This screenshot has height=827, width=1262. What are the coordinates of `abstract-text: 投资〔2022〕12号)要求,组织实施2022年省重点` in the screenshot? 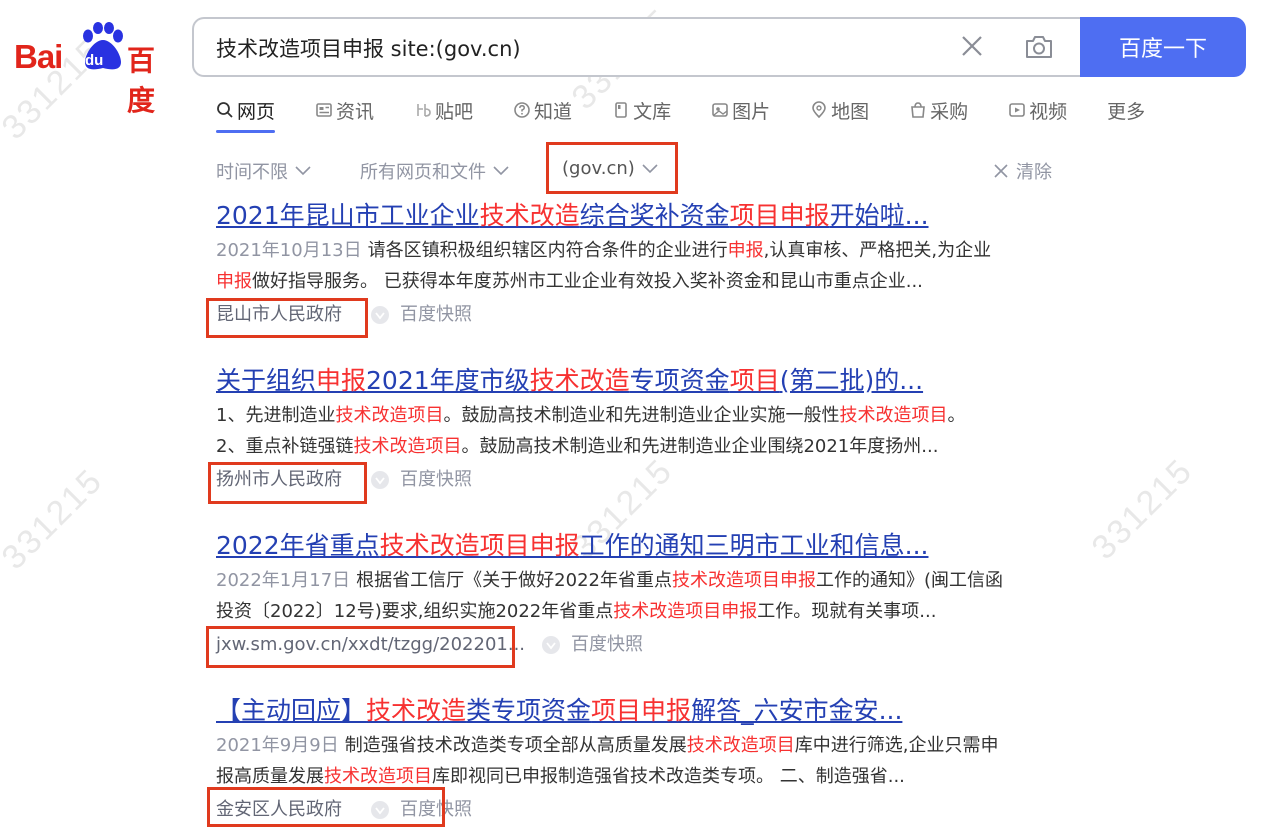 It's located at (415, 611).